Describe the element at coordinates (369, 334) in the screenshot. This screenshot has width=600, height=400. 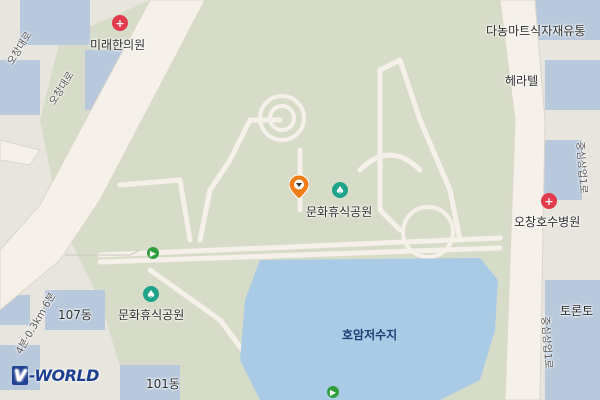
I see `lake-label: 호암저수지` at that location.